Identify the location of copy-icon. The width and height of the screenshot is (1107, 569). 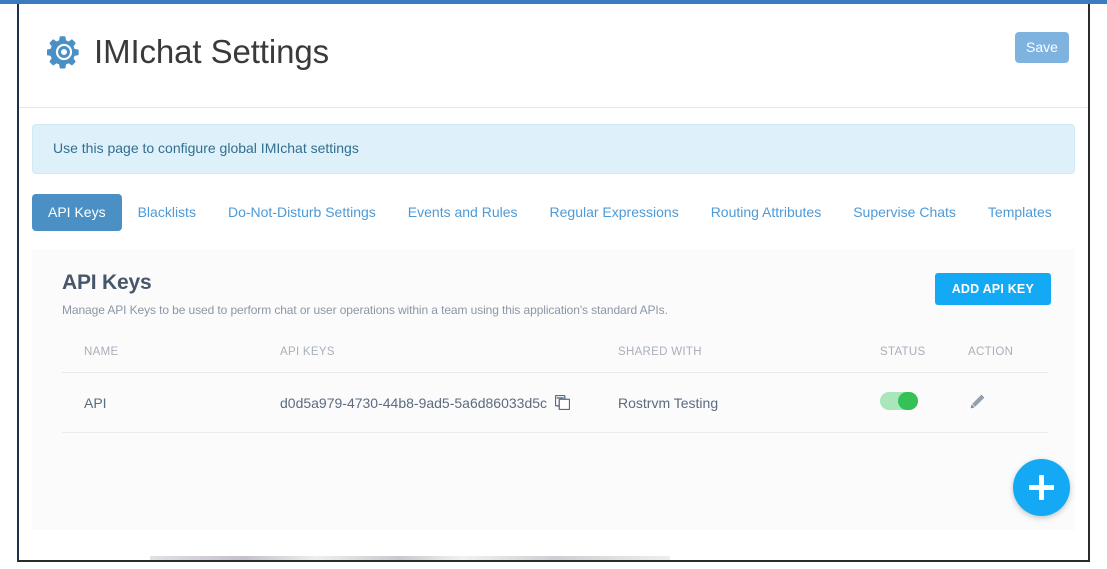
(563, 402).